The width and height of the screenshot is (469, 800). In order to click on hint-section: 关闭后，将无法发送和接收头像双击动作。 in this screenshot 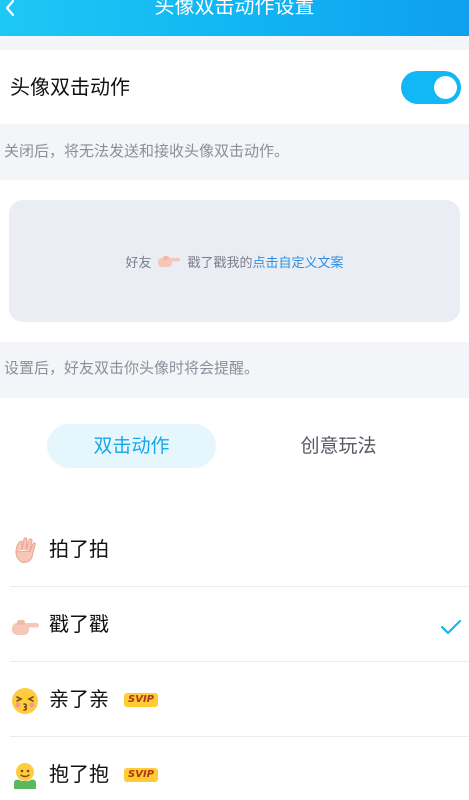, I will do `click(234, 152)`.